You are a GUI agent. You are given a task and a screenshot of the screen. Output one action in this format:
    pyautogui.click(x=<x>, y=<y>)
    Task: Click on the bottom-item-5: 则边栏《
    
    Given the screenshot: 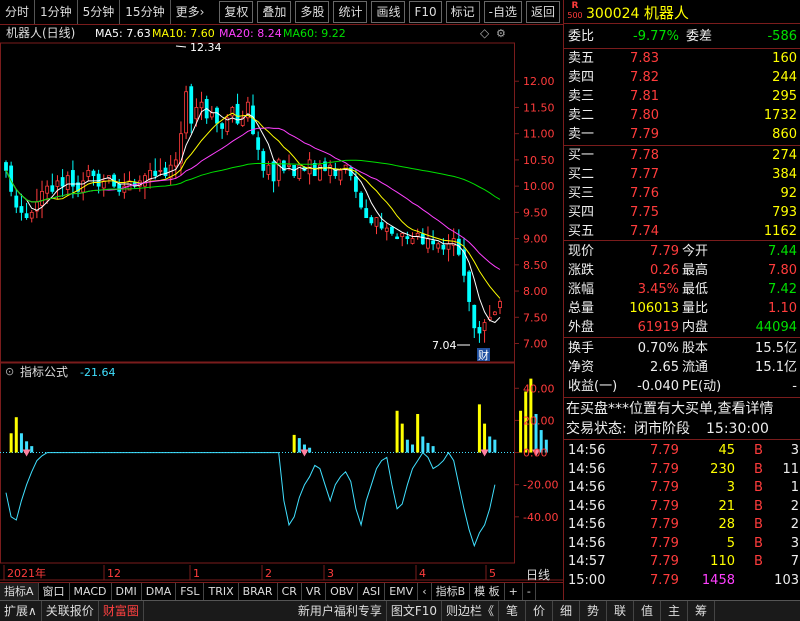 What is the action you would take?
    pyautogui.click(x=471, y=611)
    